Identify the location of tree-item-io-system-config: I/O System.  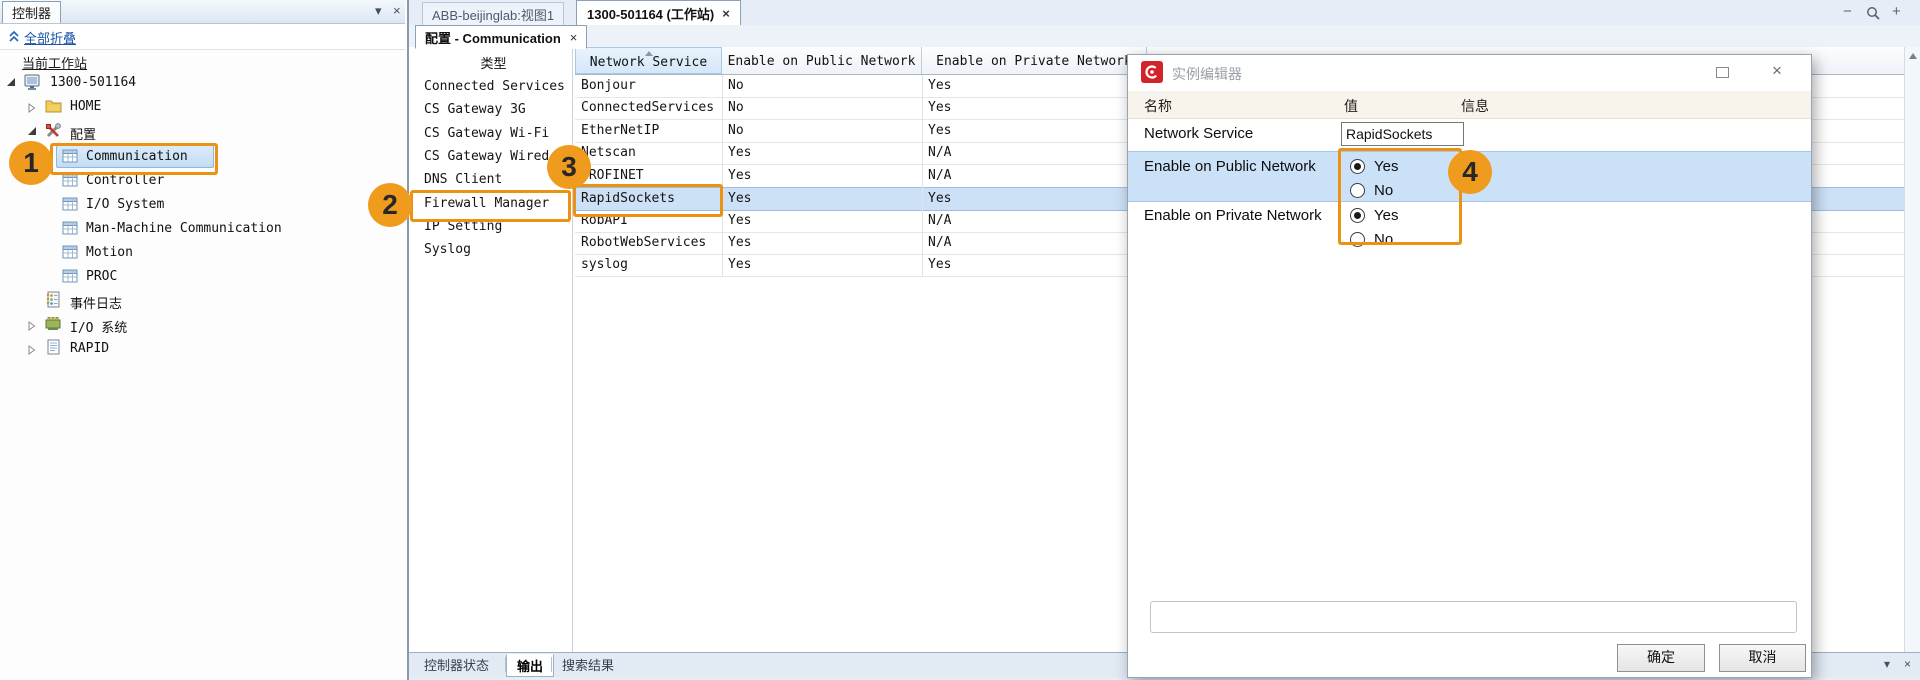
(202, 205).